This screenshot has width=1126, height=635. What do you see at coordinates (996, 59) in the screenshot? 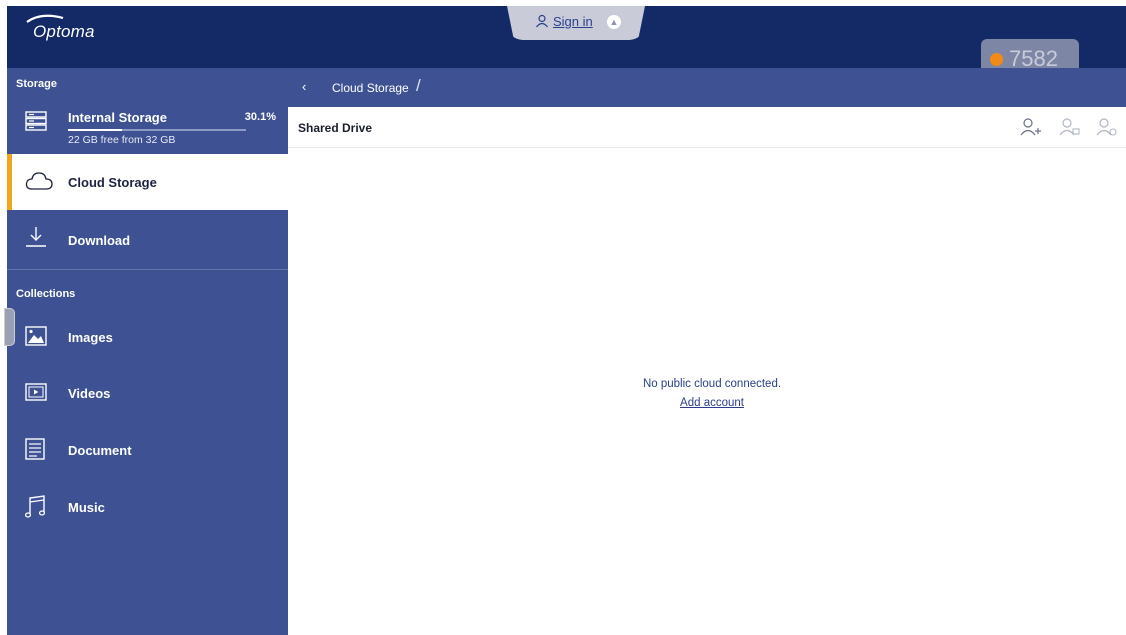
I see `status-dot` at bounding box center [996, 59].